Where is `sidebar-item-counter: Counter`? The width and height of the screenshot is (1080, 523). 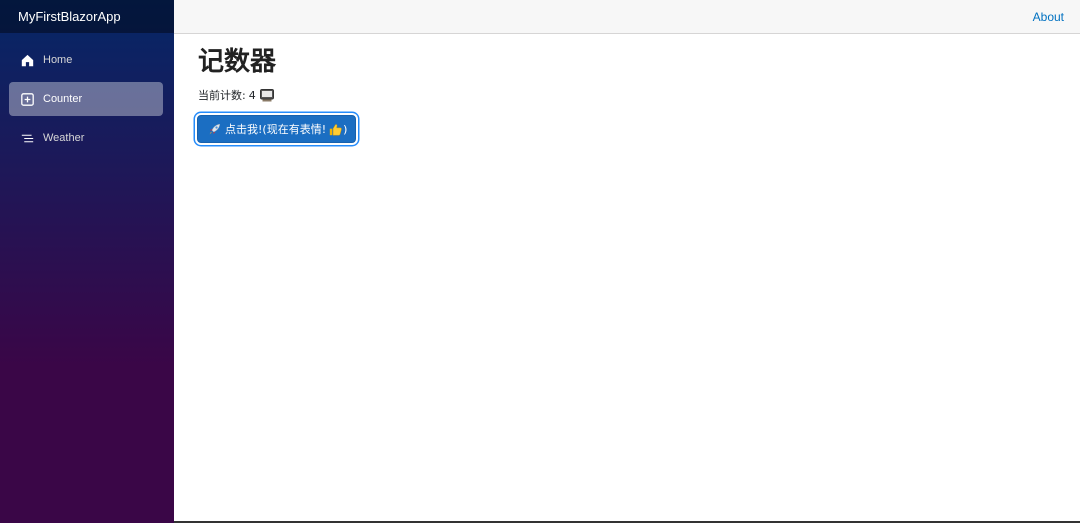
sidebar-item-counter: Counter is located at coordinates (86, 99).